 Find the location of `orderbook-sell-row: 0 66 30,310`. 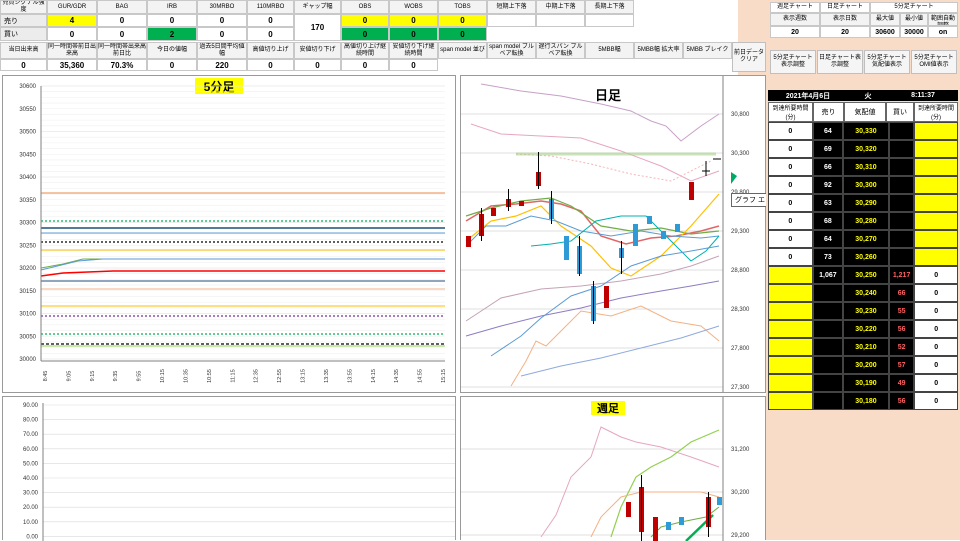

orderbook-sell-row: 0 66 30,310 is located at coordinates (863, 167).